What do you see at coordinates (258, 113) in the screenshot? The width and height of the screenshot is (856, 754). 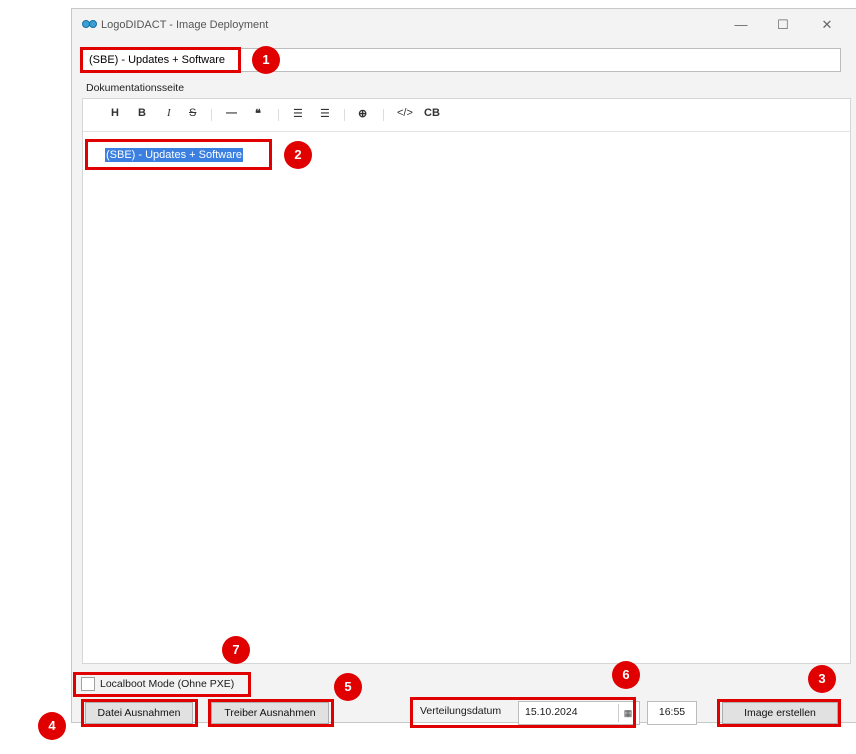 I see `quote-button: ❝` at bounding box center [258, 113].